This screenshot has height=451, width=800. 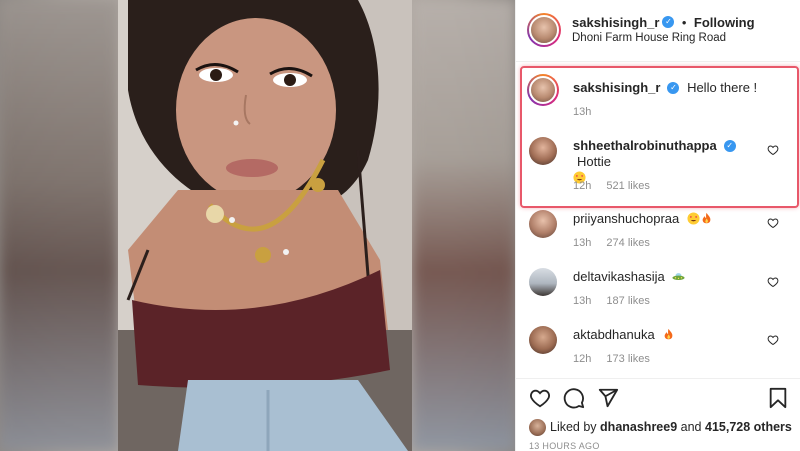 What do you see at coordinates (645, 145) in the screenshot?
I see `comment-username: shheethalrobinuthappa` at bounding box center [645, 145].